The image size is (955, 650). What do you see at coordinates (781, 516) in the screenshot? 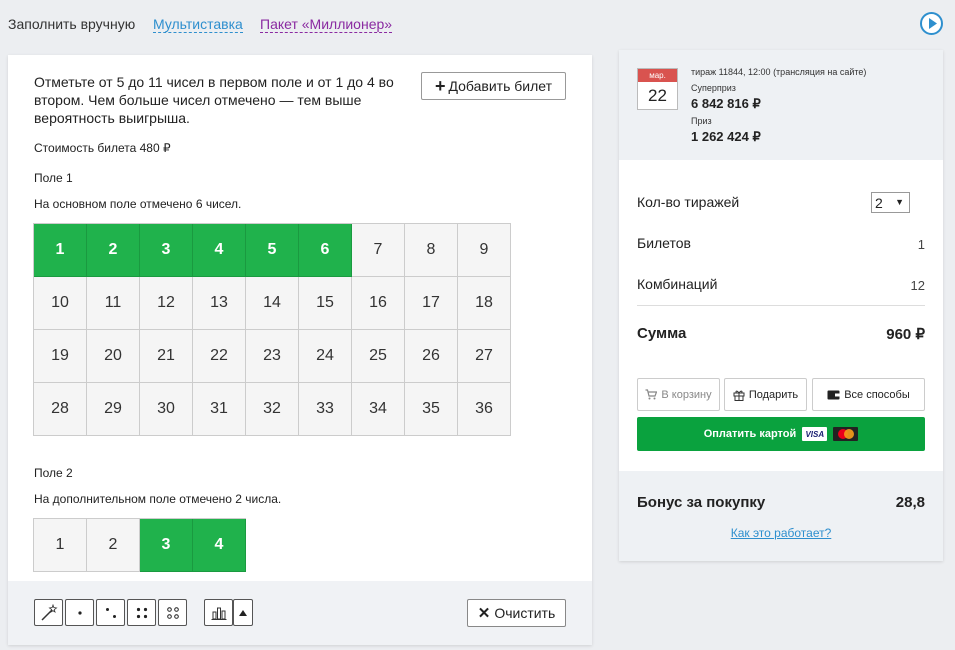
I see `bonus-section: Бонус за покупку 28,8 Как это работает?` at bounding box center [781, 516].